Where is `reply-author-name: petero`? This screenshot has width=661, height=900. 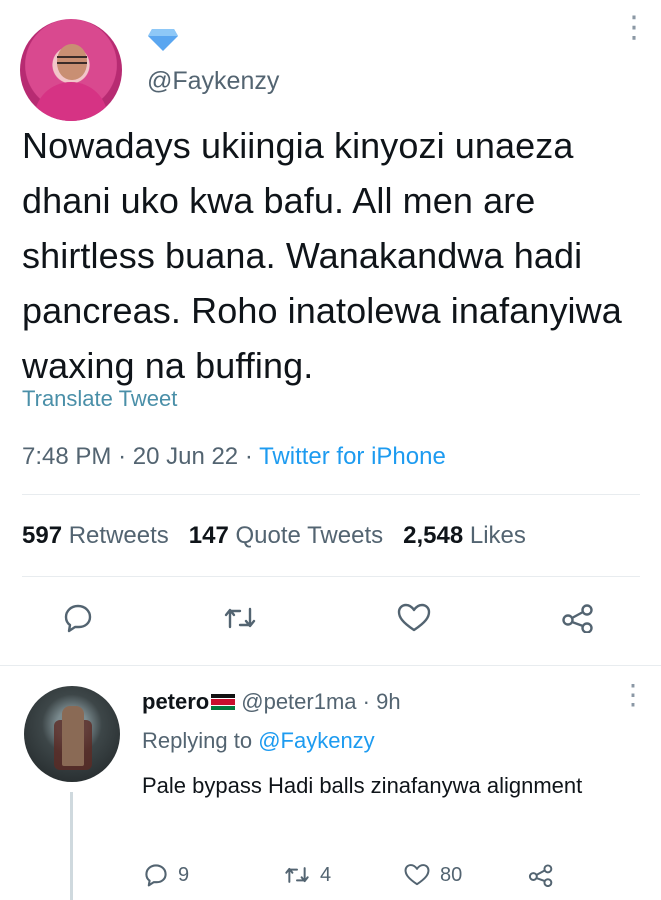 reply-author-name: petero is located at coordinates (175, 701).